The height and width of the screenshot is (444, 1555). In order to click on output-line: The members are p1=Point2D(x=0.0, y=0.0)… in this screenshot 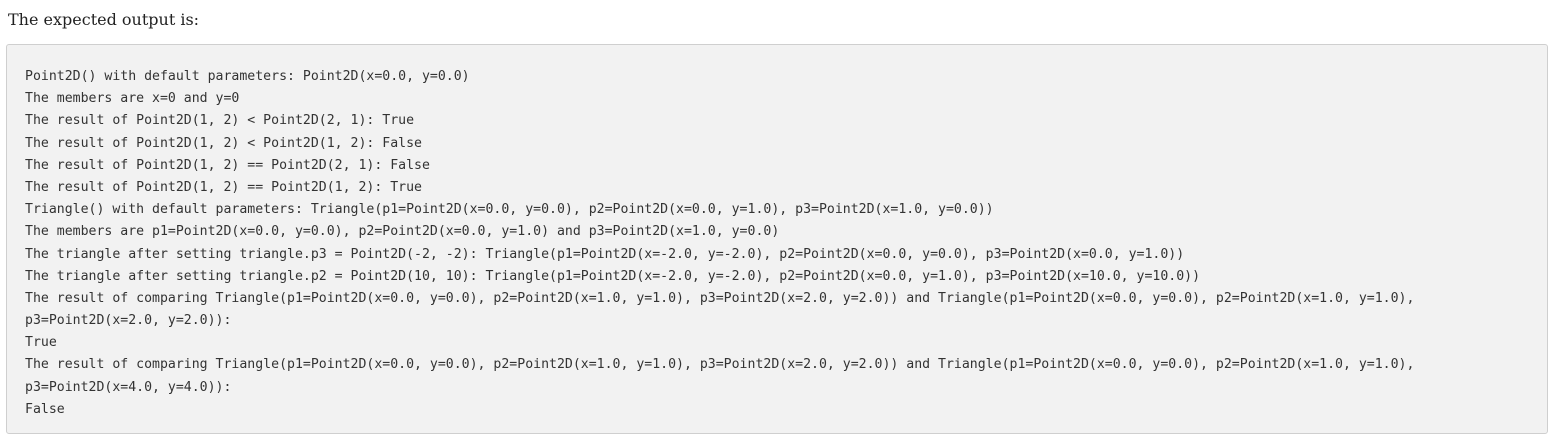, I will do `click(402, 232)`.